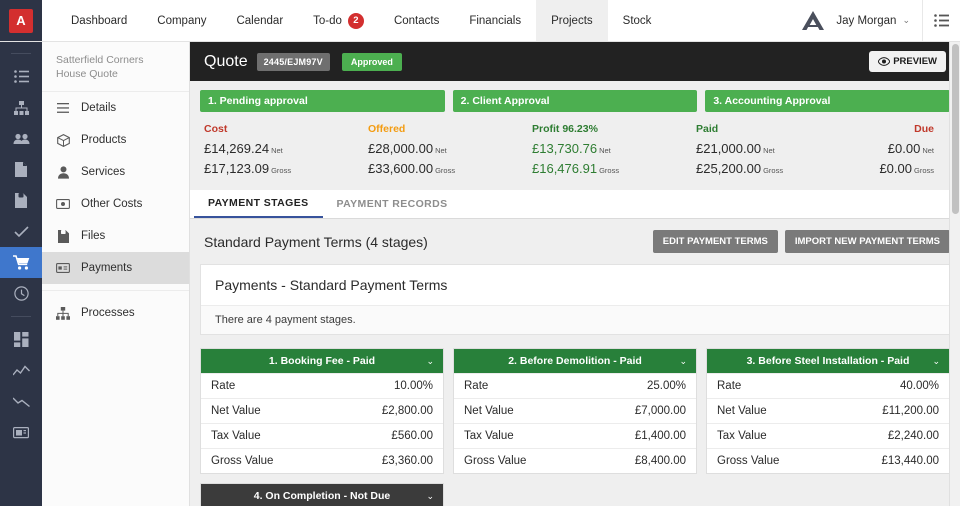 Image resolution: width=960 pixels, height=506 pixels. I want to click on tab-payment-stages: PAYMENT STAGES, so click(258, 204).